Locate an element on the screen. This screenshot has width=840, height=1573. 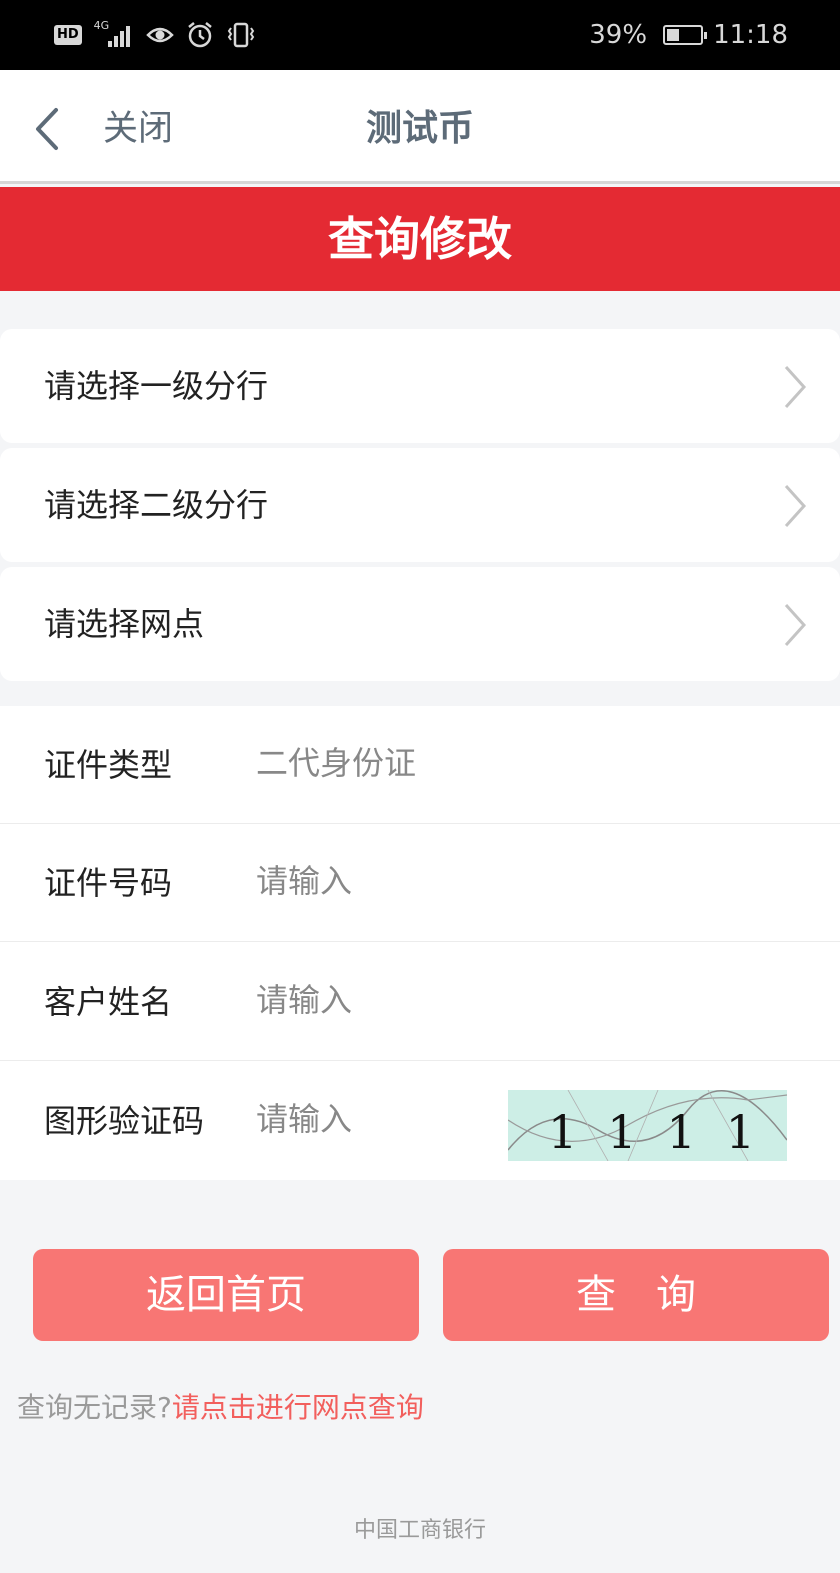
id-type-label: 证件类型 is located at coordinates (108, 765).